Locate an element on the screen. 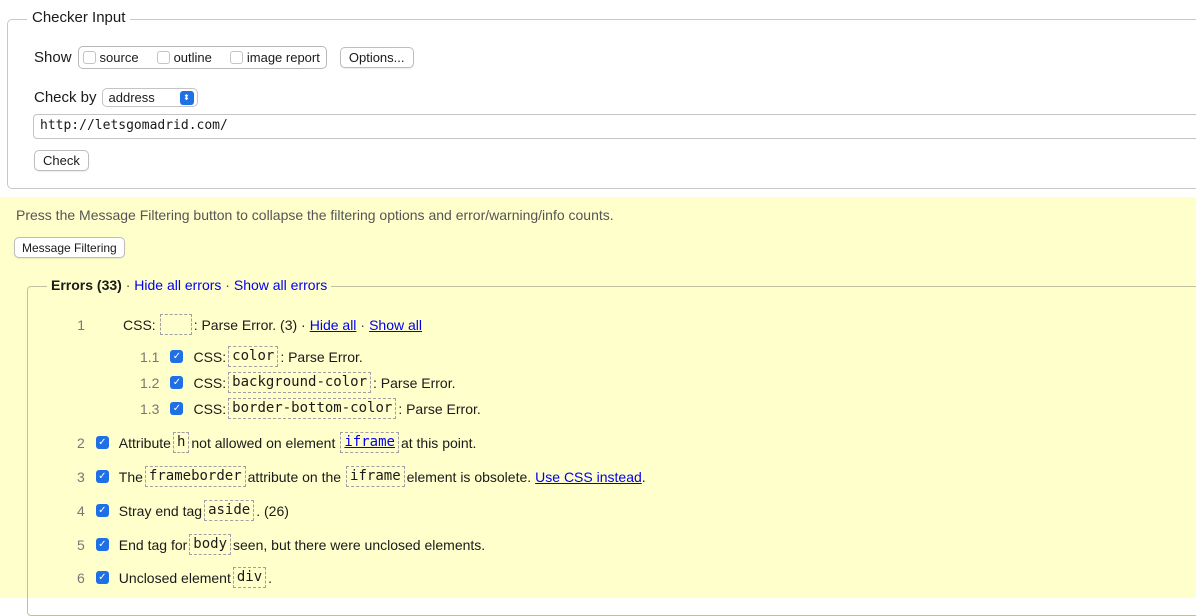  show-all-link: Show all is located at coordinates (395, 325).